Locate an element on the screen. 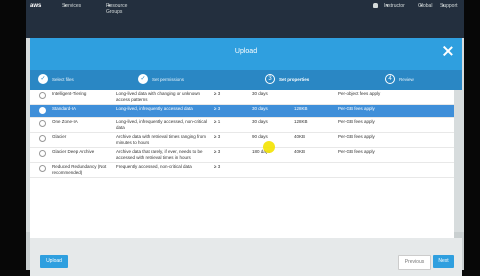 The width and height of the screenshot is (480, 276). storage-class-name: Standard-IA is located at coordinates (64, 108).